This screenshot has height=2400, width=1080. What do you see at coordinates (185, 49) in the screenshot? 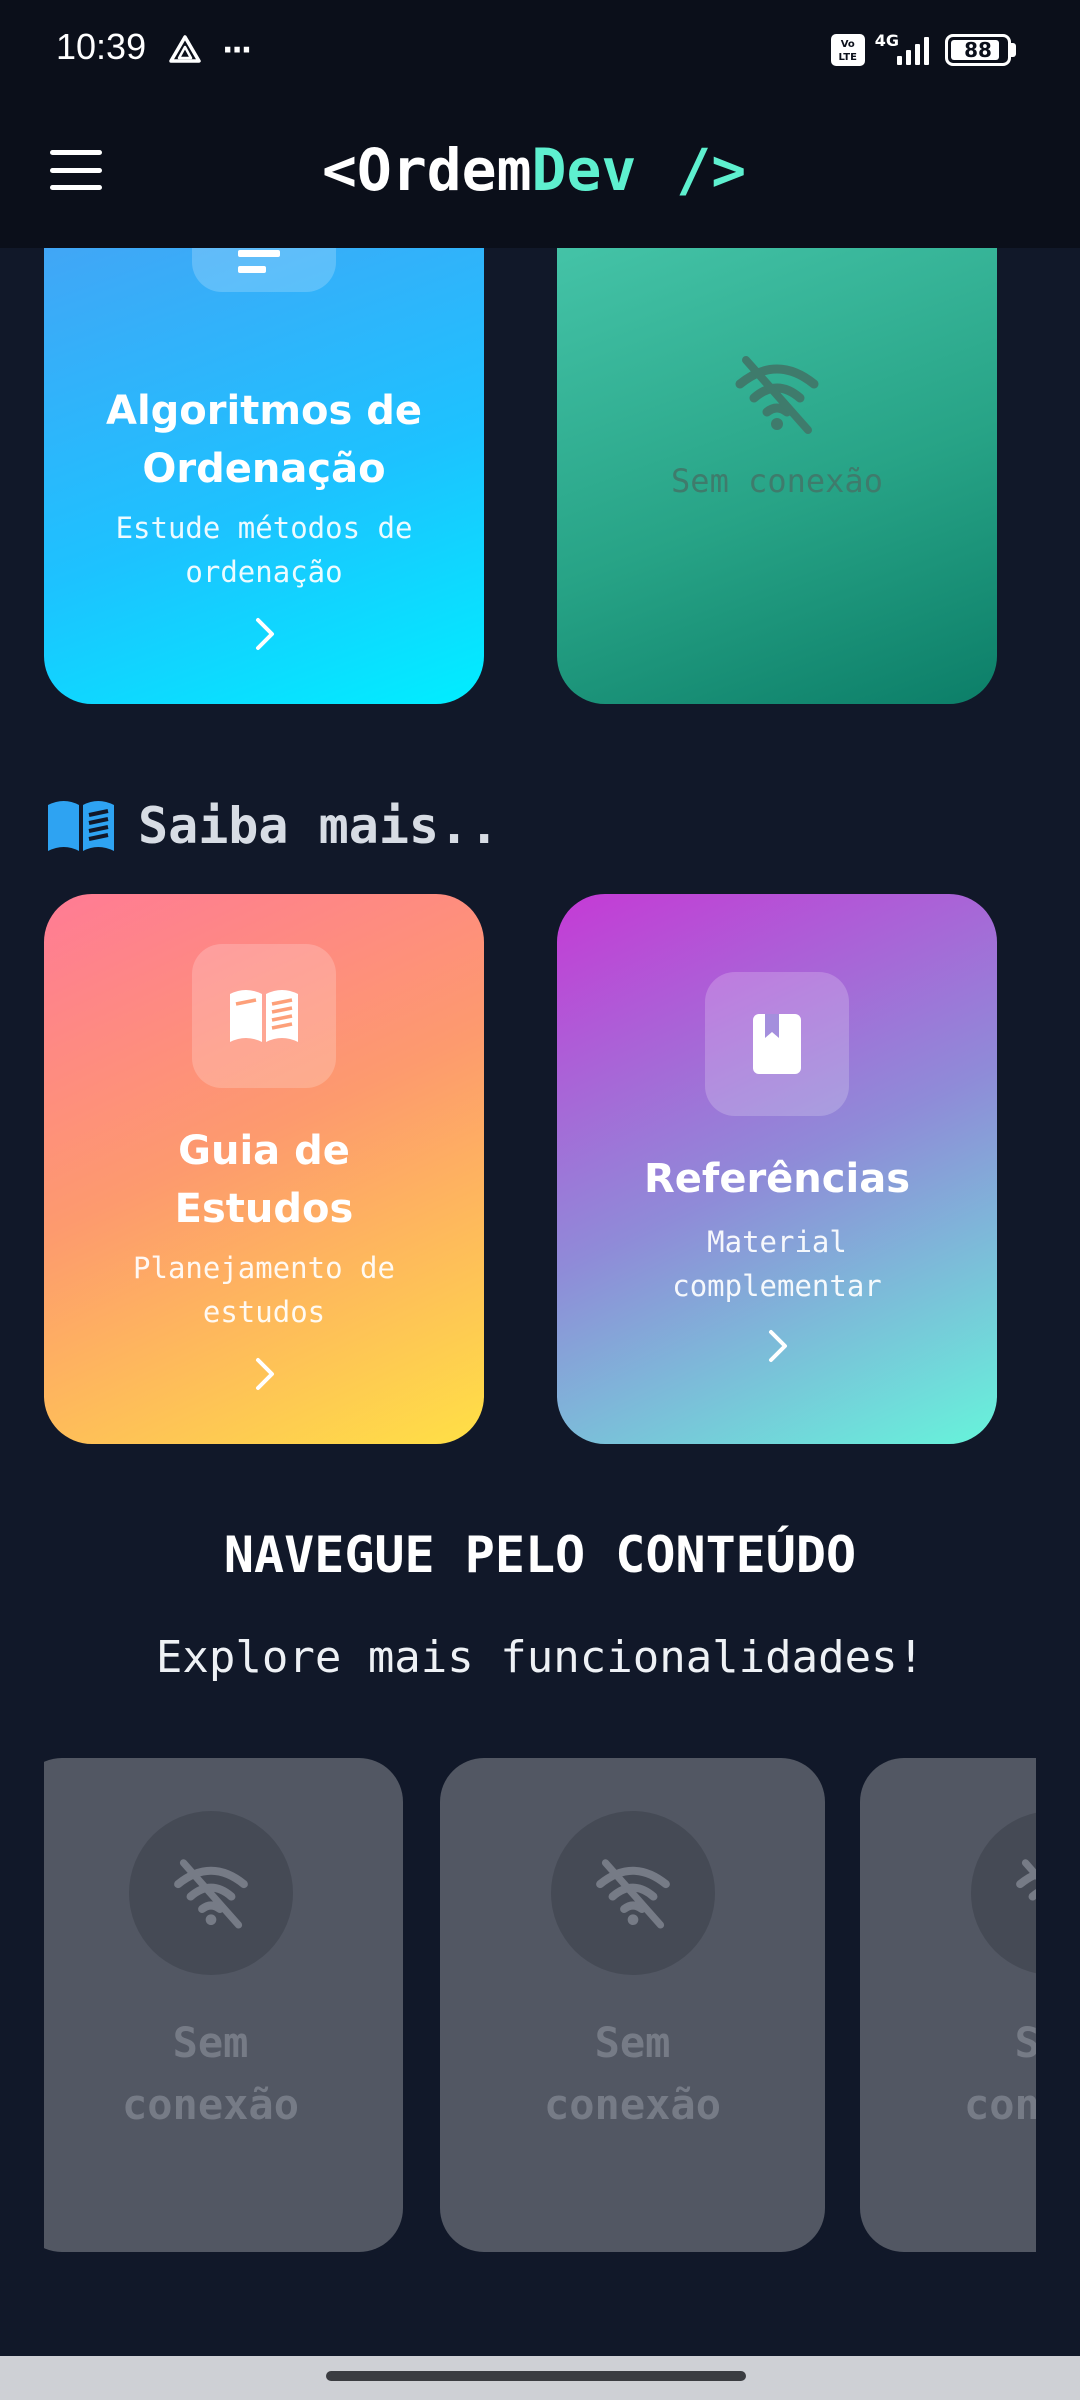
I see `drive-notification-icon` at bounding box center [185, 49].